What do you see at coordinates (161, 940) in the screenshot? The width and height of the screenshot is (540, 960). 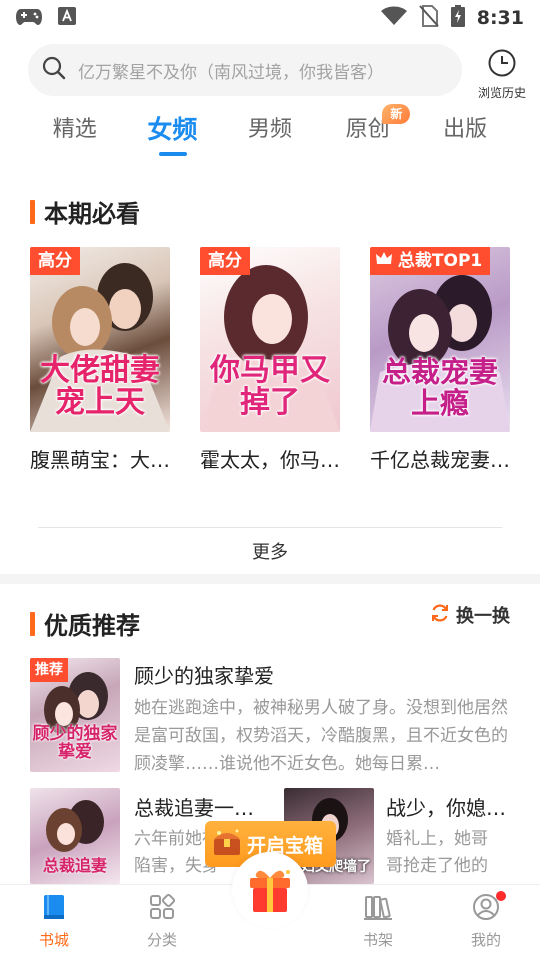 I see `nav-label: 分类` at bounding box center [161, 940].